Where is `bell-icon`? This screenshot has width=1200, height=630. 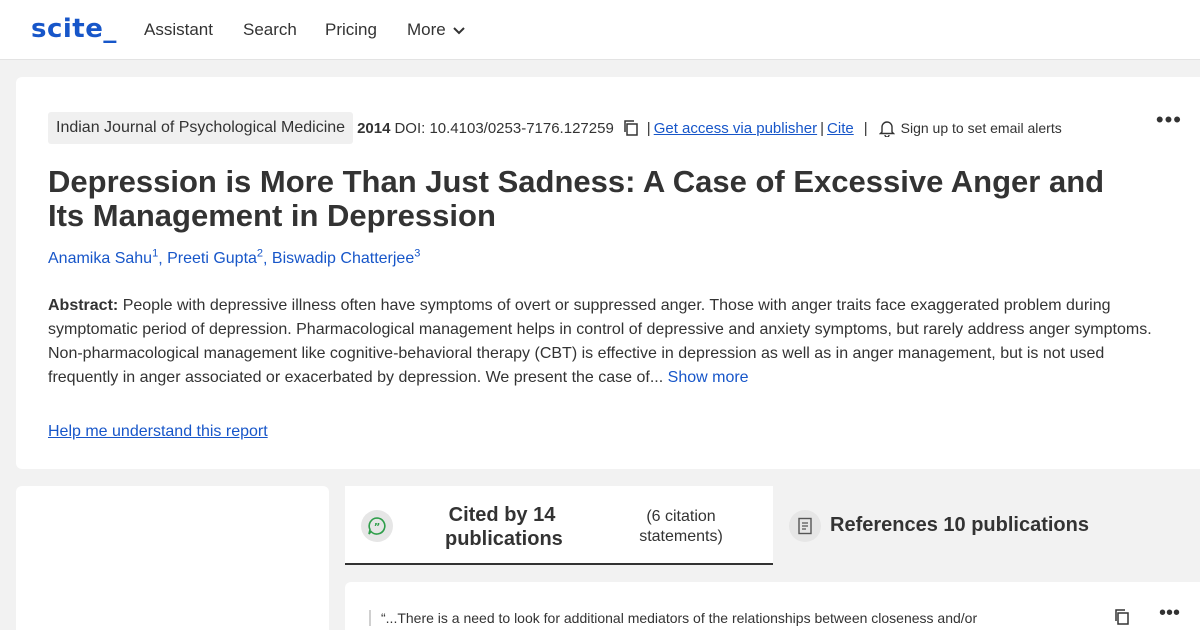 bell-icon is located at coordinates (886, 128).